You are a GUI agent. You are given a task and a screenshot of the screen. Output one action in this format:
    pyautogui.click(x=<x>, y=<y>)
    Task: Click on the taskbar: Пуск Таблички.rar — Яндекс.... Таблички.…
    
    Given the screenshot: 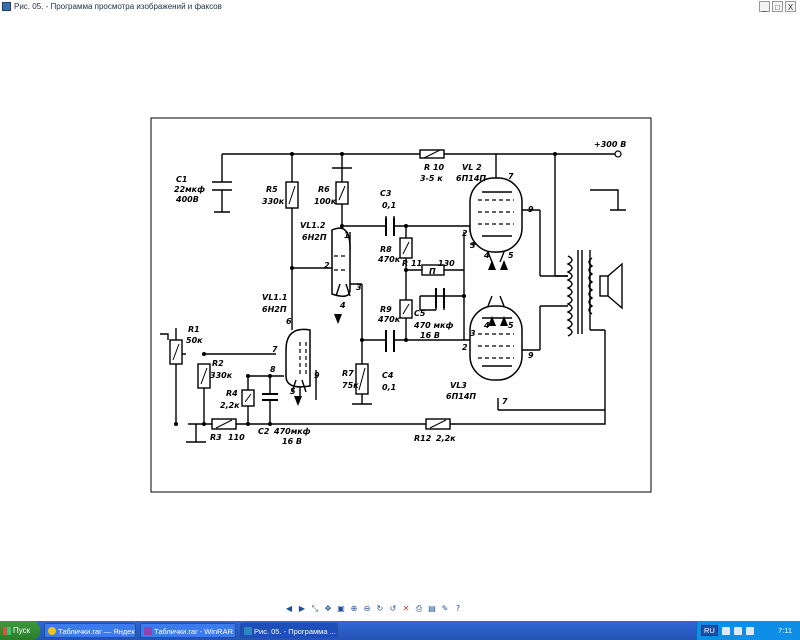 What is the action you would take?
    pyautogui.click(x=400, y=630)
    